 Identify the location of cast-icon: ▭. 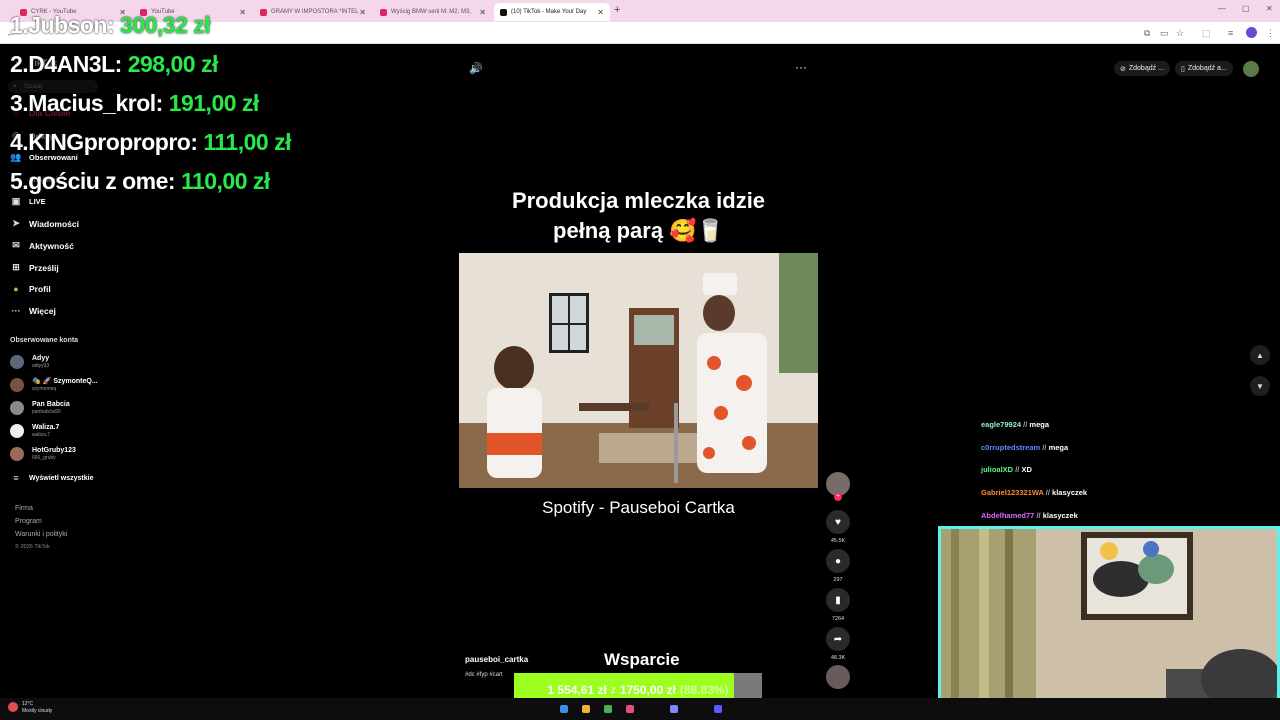
(1164, 33).